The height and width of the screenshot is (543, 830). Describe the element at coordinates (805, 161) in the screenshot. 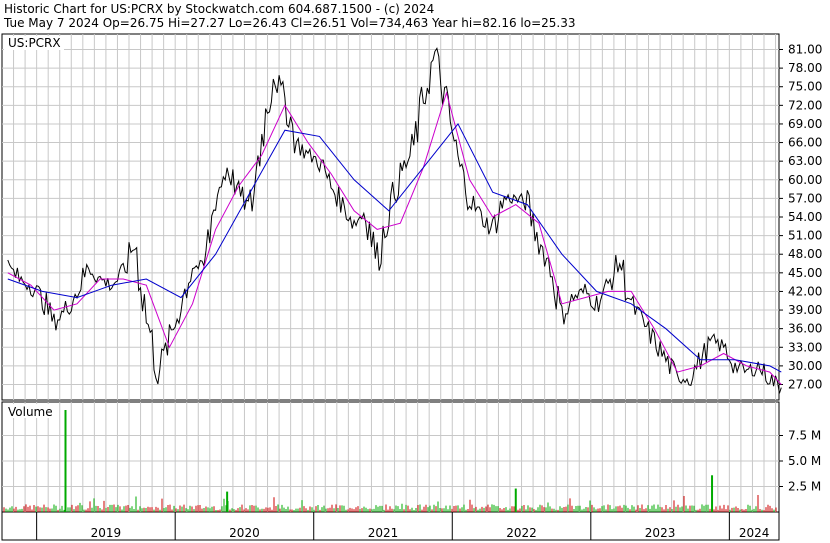

I see `price-y-tick-label: 63.00` at that location.